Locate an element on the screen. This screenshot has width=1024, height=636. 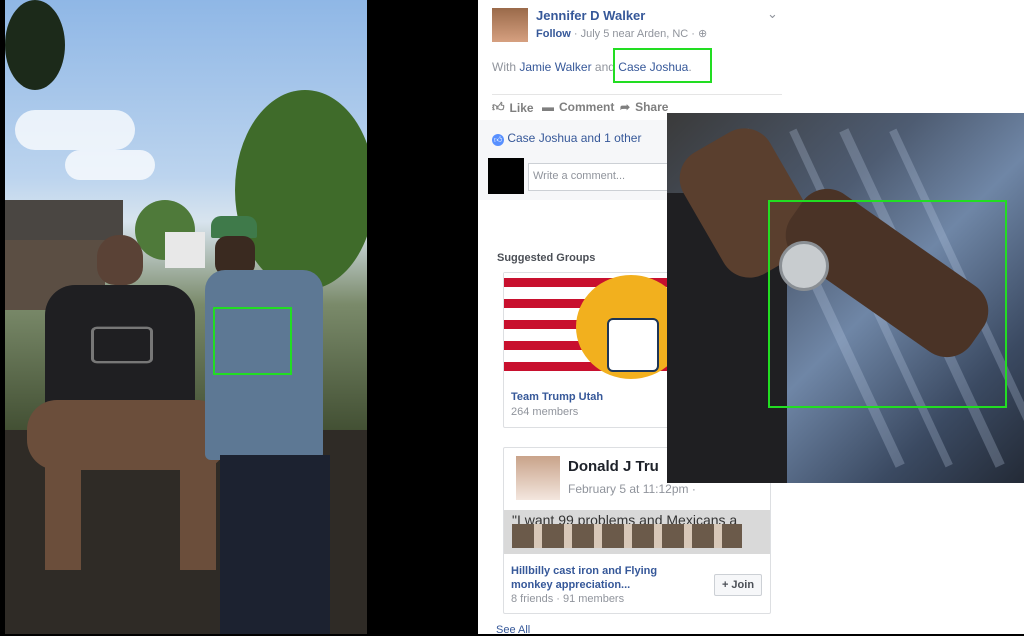
cap is located at coordinates (234, 227).